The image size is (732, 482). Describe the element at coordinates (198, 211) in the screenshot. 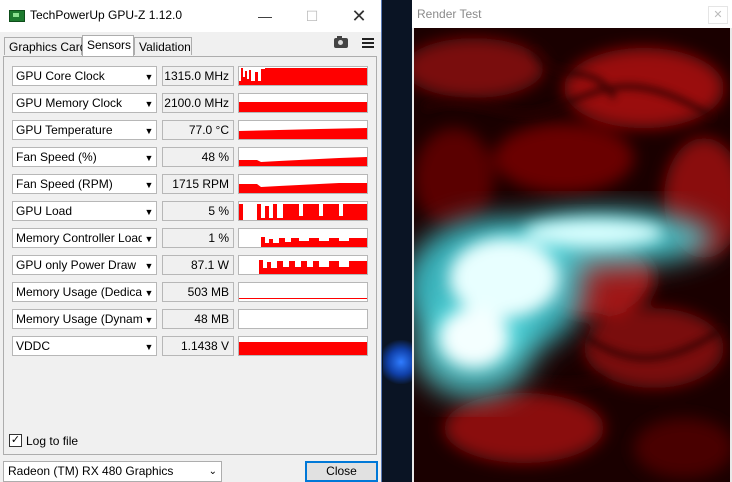

I see `sensor-value: 5 %` at that location.